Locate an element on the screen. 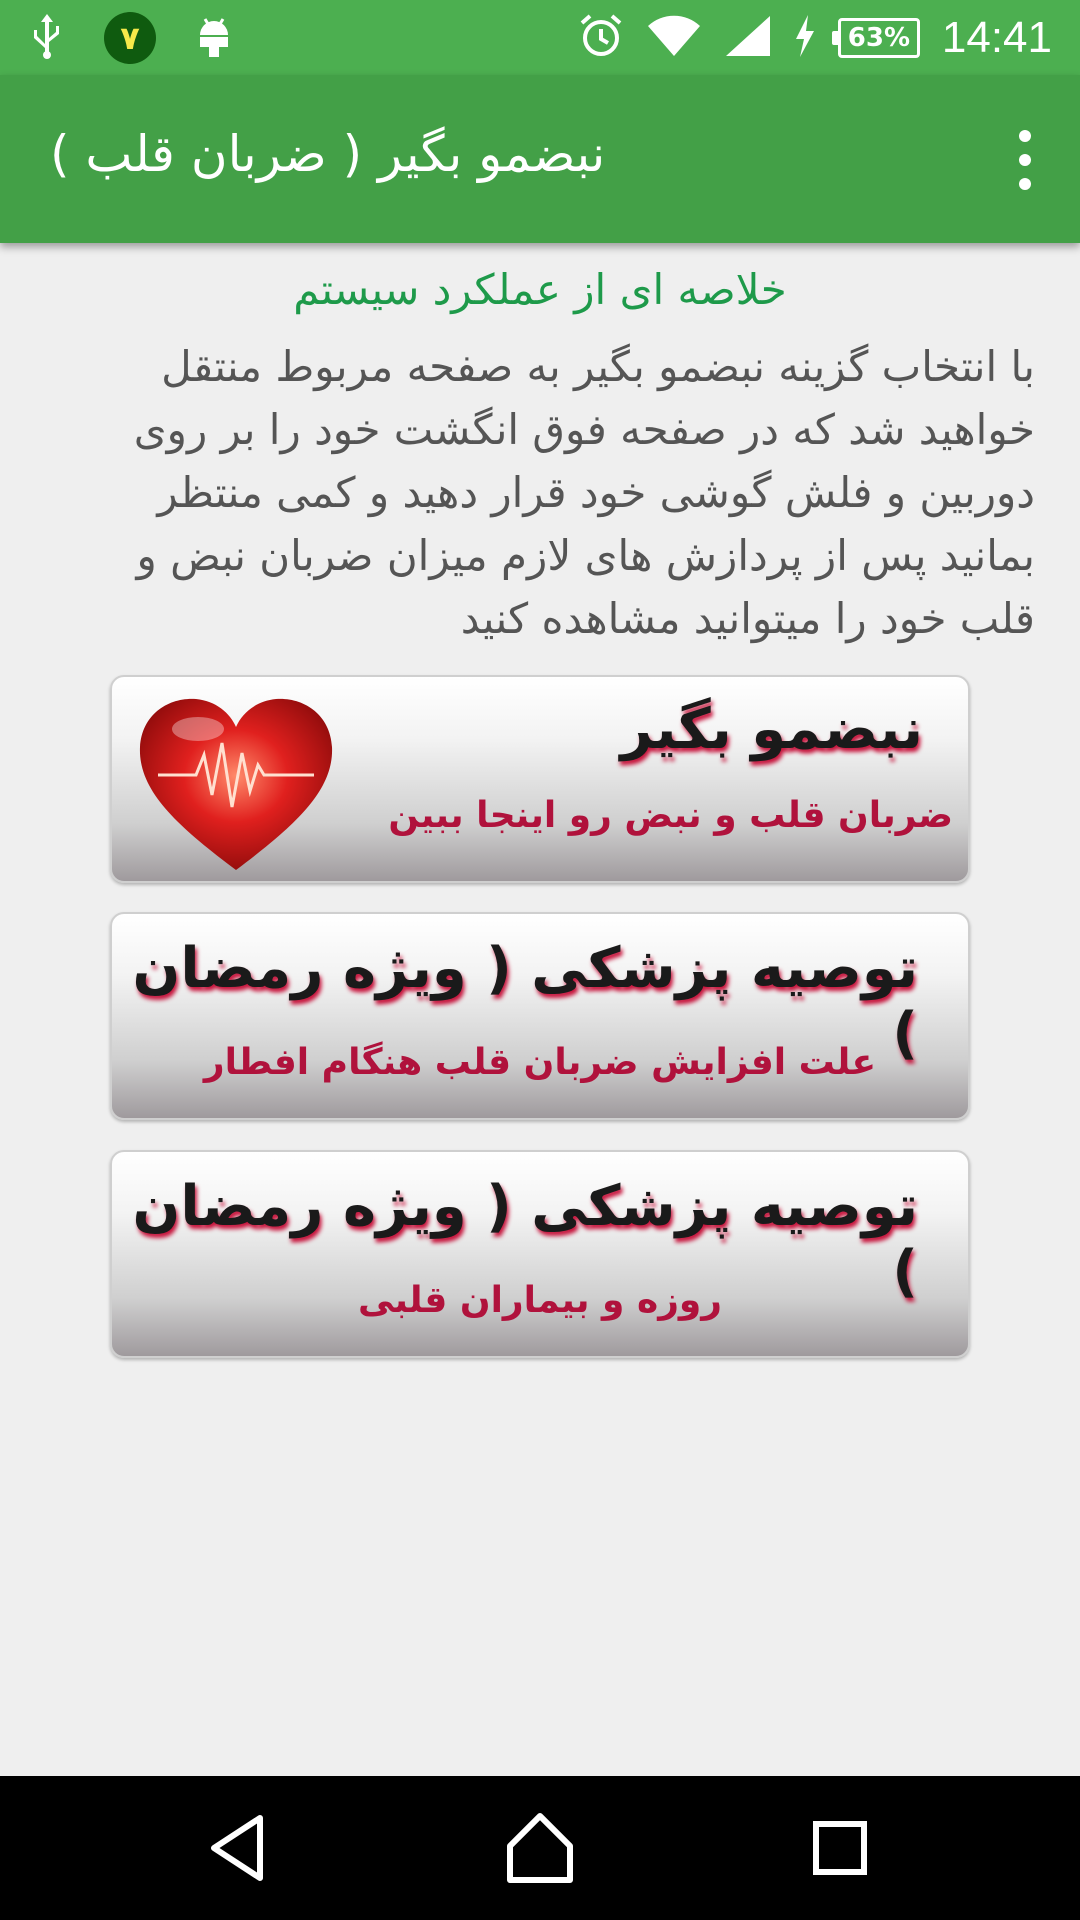 This screenshot has height=1920, width=1080. signal-icon is located at coordinates (748, 38).